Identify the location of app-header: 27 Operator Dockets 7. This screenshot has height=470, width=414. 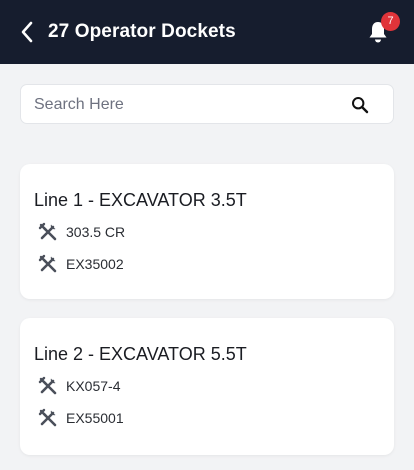
(207, 32).